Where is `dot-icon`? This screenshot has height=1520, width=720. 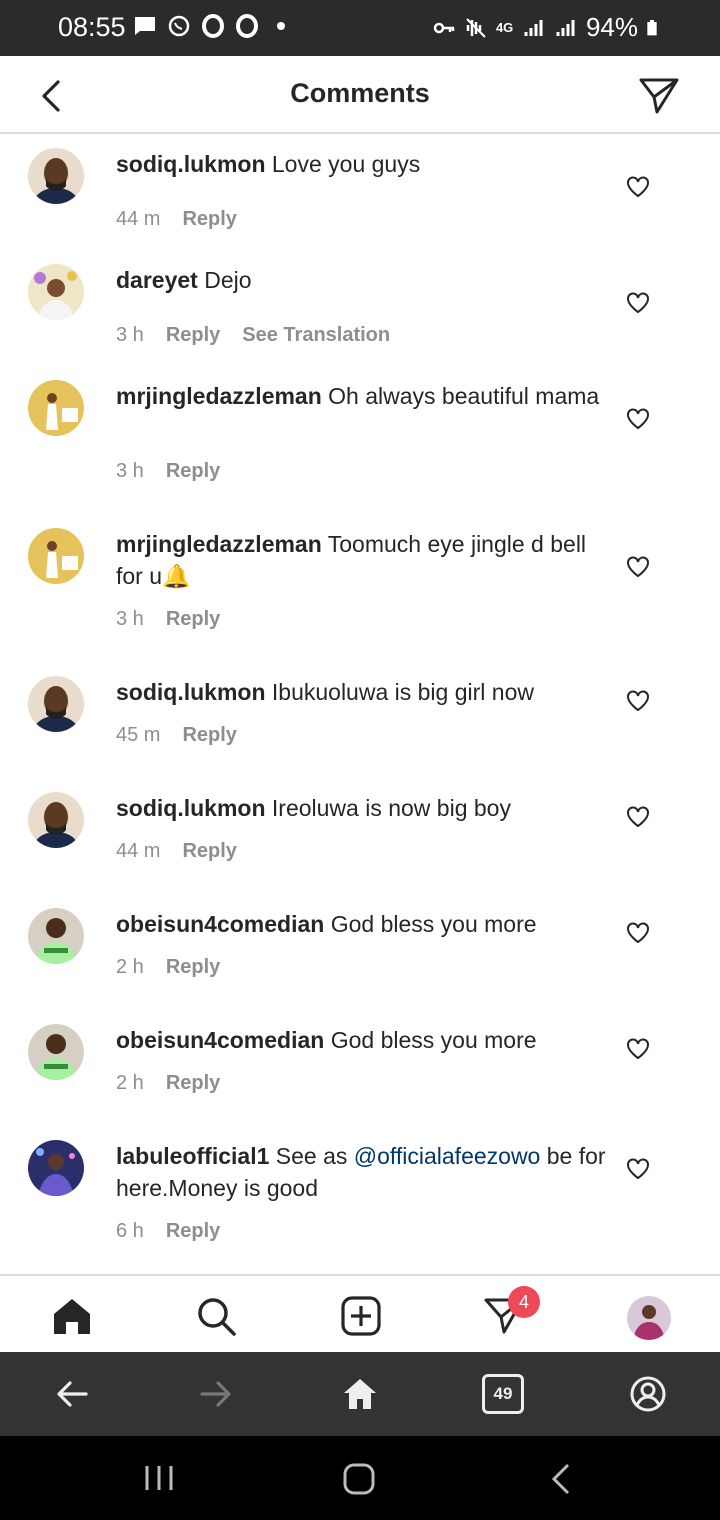 dot-icon is located at coordinates (281, 26).